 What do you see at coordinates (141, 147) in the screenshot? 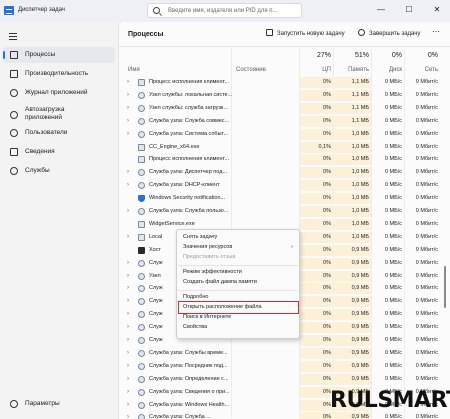
I see `process-icon` at bounding box center [141, 147].